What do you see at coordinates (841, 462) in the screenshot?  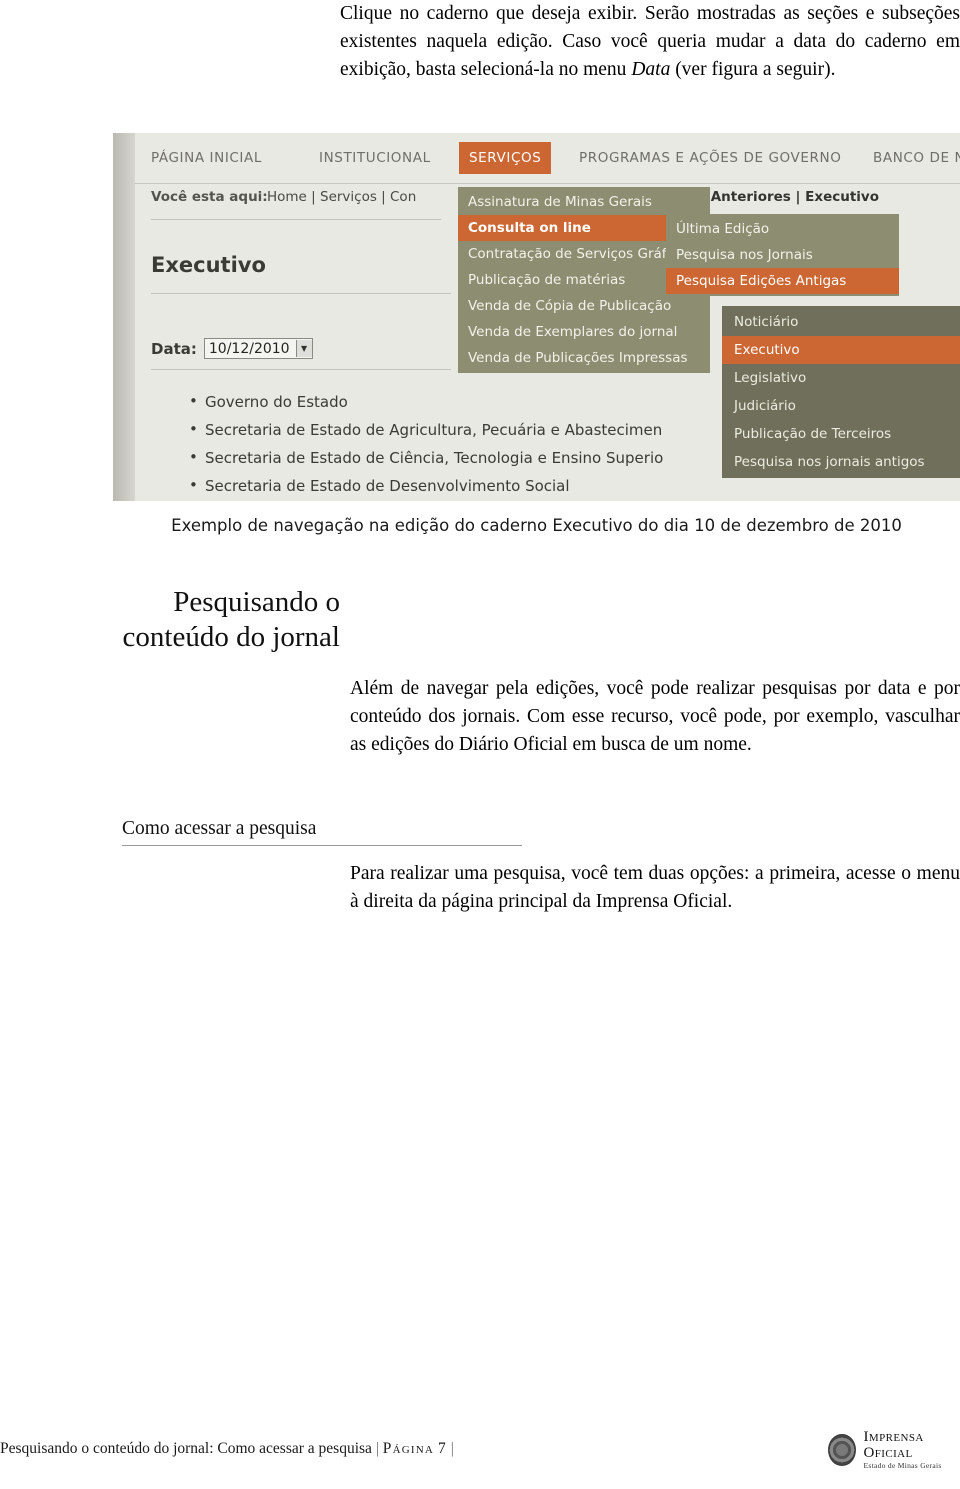 I see `menu-item-pesquisa-jornais-antigos: Pesquisa nos jornais antigos` at bounding box center [841, 462].